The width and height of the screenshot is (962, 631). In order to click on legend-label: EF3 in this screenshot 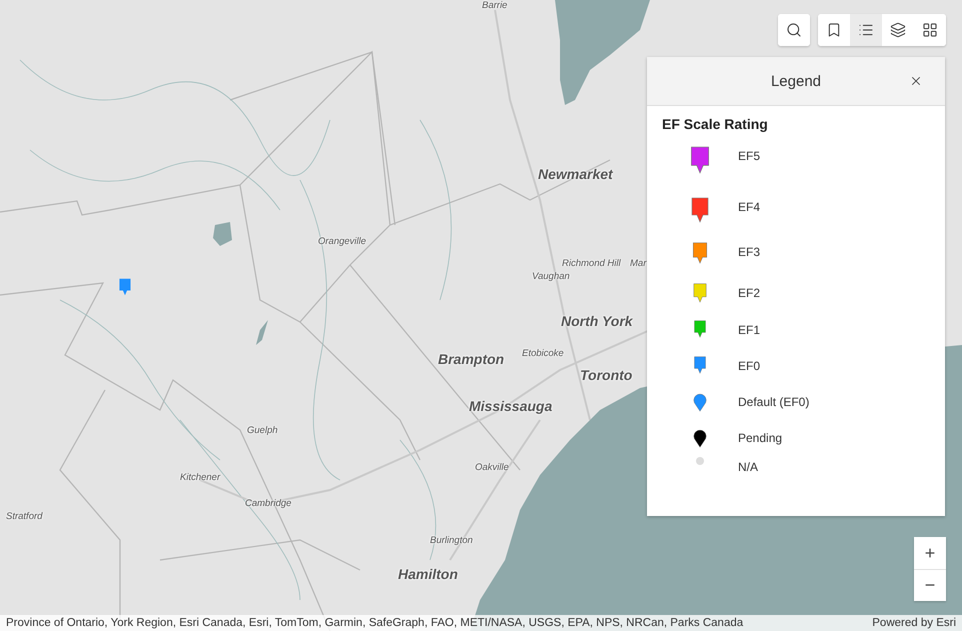, I will do `click(749, 251)`.